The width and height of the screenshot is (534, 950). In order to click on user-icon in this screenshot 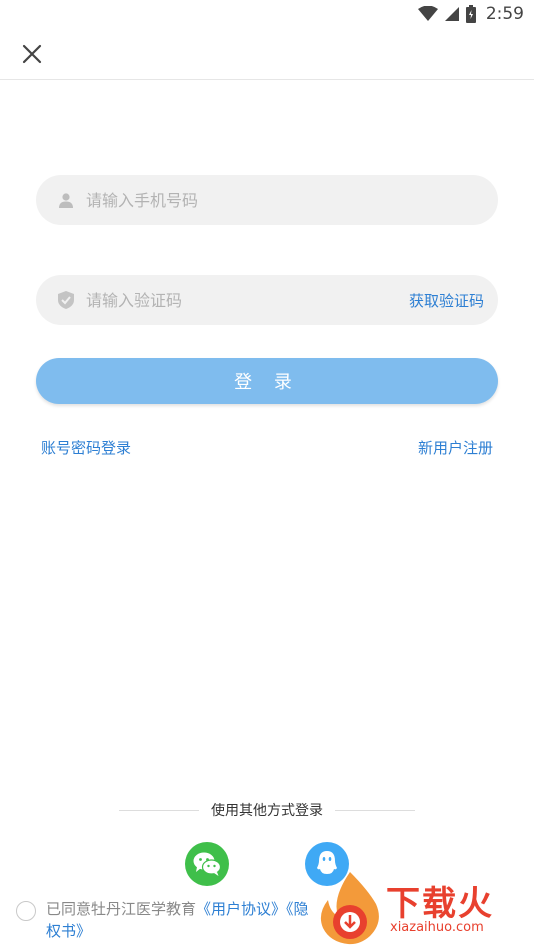, I will do `click(66, 200)`.